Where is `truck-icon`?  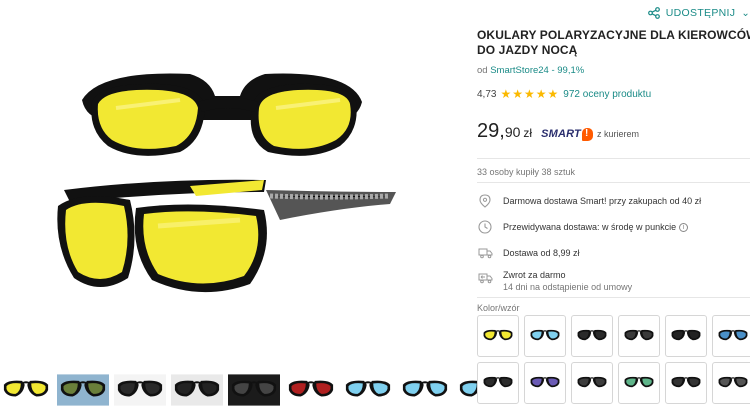 truck-icon is located at coordinates (485, 253).